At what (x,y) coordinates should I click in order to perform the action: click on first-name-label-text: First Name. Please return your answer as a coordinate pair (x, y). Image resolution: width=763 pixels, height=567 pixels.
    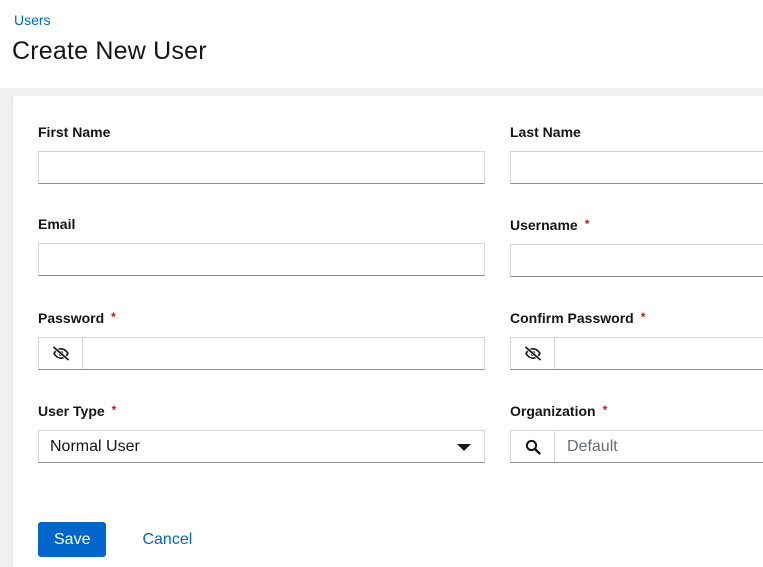
    Looking at the image, I should click on (74, 132).